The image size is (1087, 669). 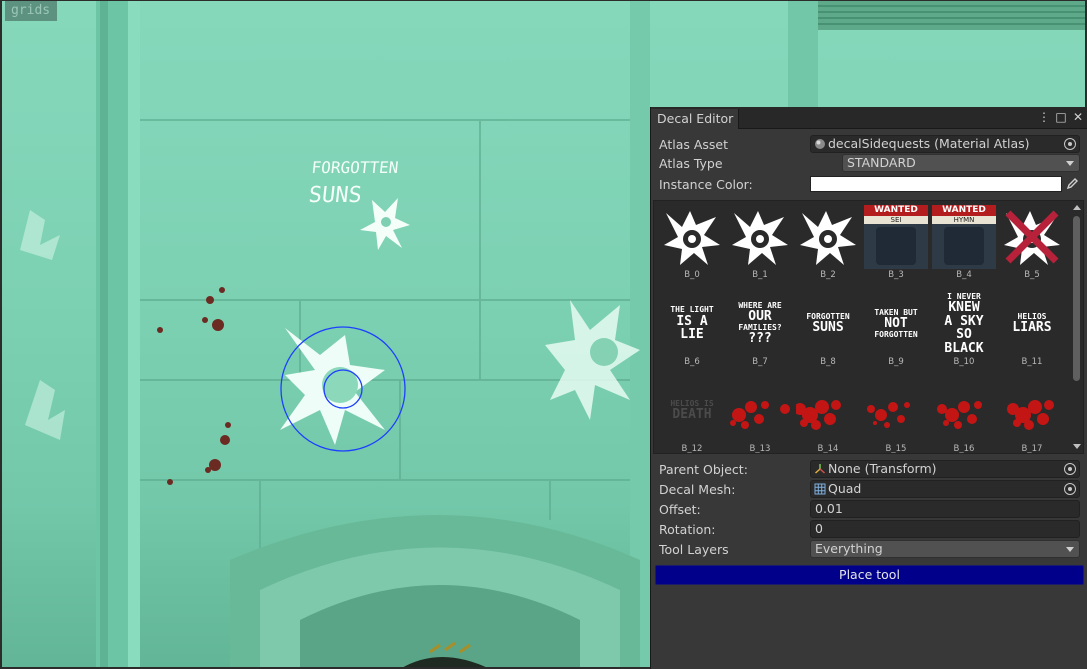 I want to click on decal-tile: WANTED SEI B_3, so click(x=896, y=244).